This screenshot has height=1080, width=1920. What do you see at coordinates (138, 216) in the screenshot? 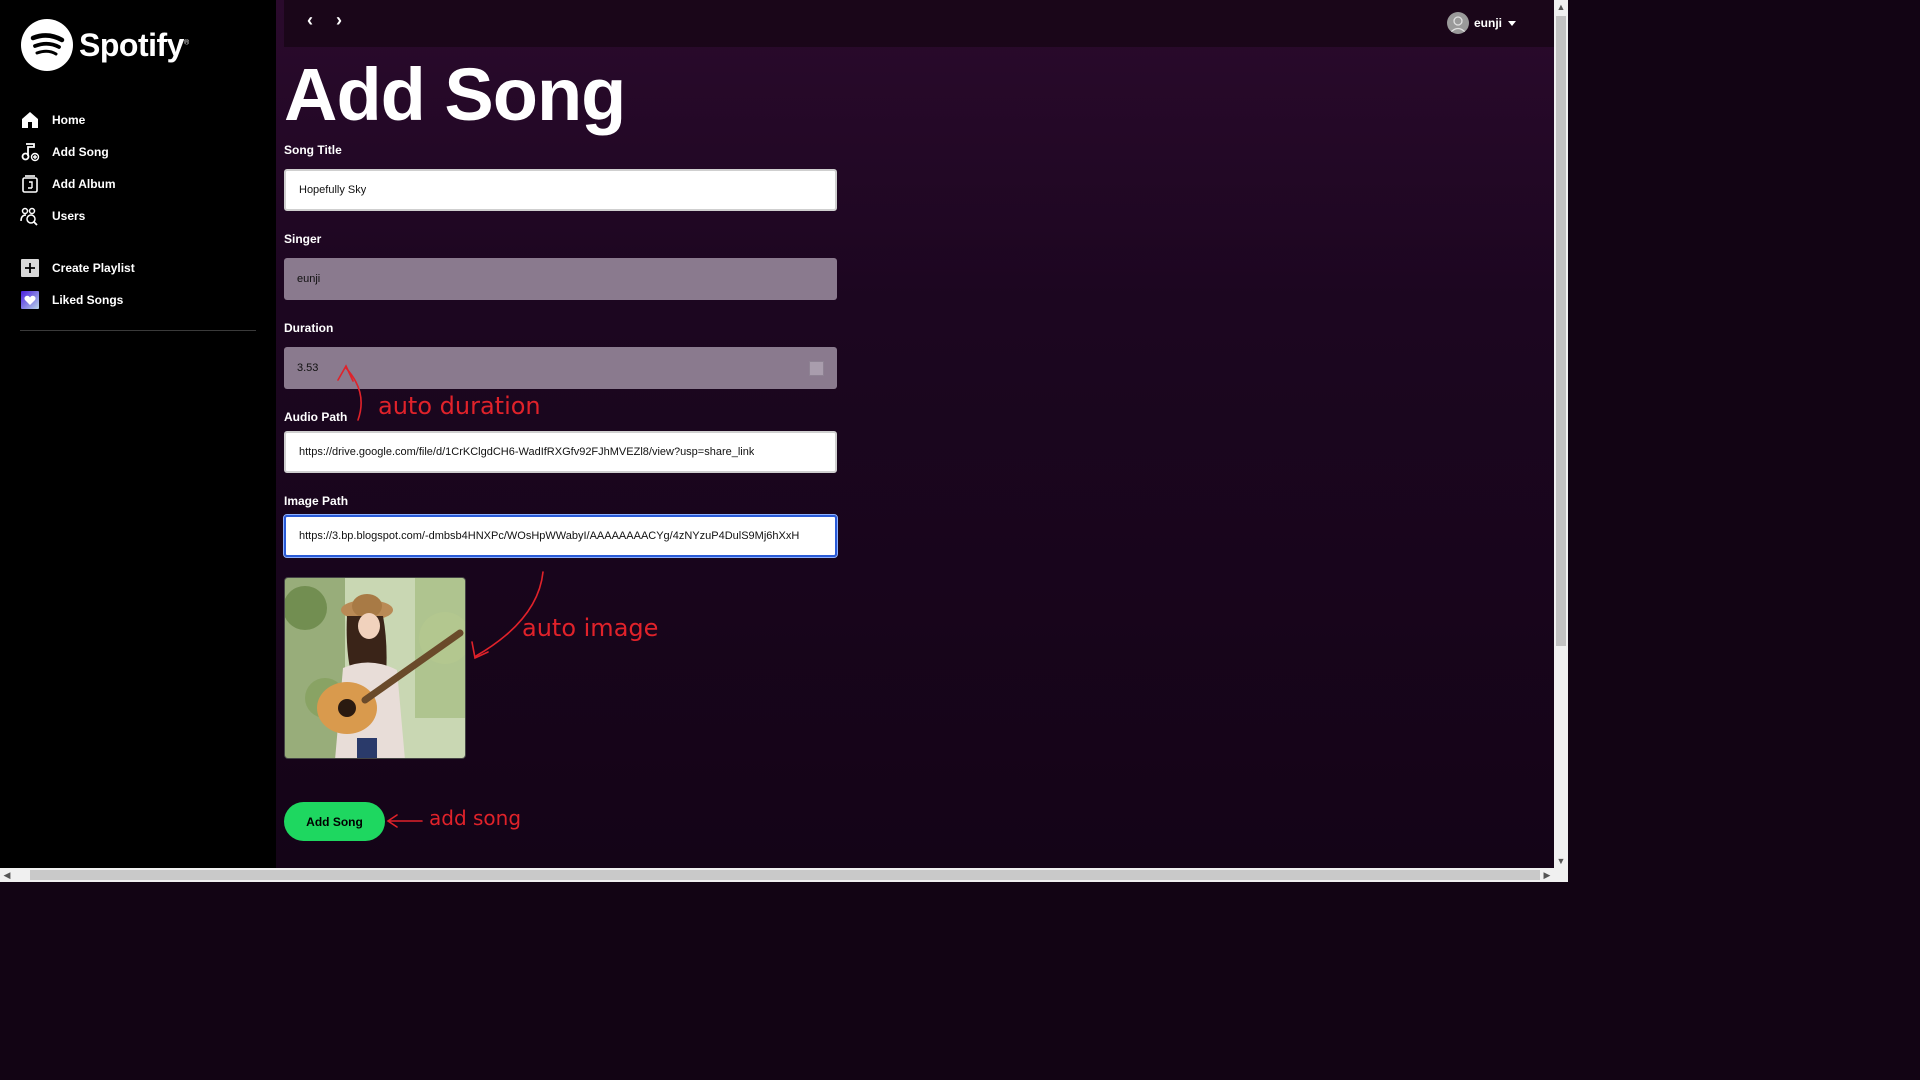
I see `sidebar-item-users: Users` at bounding box center [138, 216].